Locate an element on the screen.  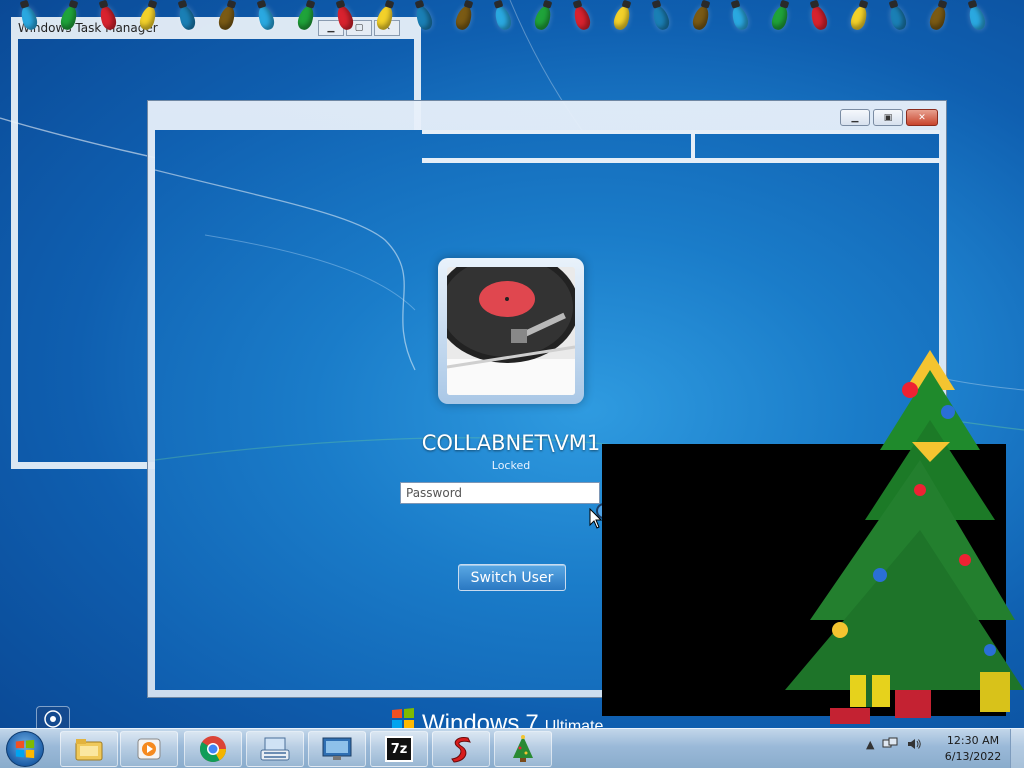
username-label: COLLABNET\VM1 is located at coordinates (511, 443).